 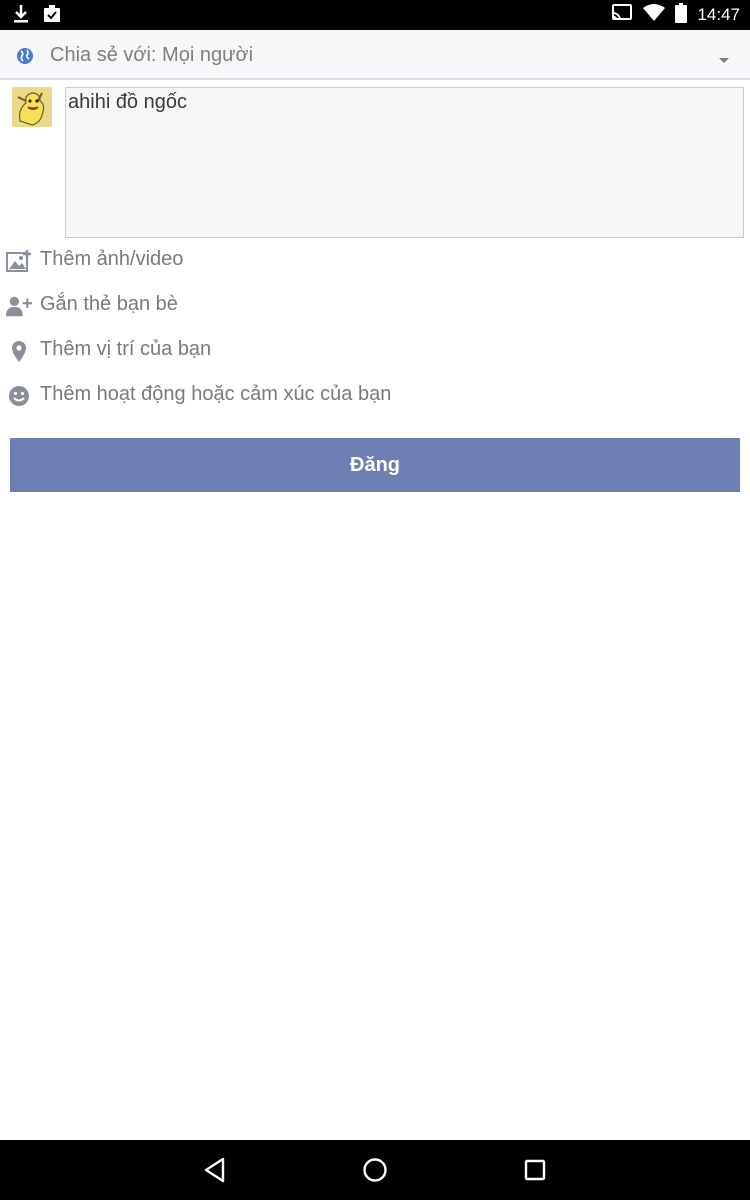 What do you see at coordinates (654, 15) in the screenshot?
I see `wifi-icon` at bounding box center [654, 15].